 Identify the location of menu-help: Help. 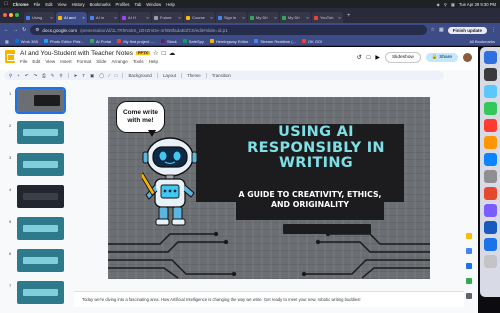
(153, 61).